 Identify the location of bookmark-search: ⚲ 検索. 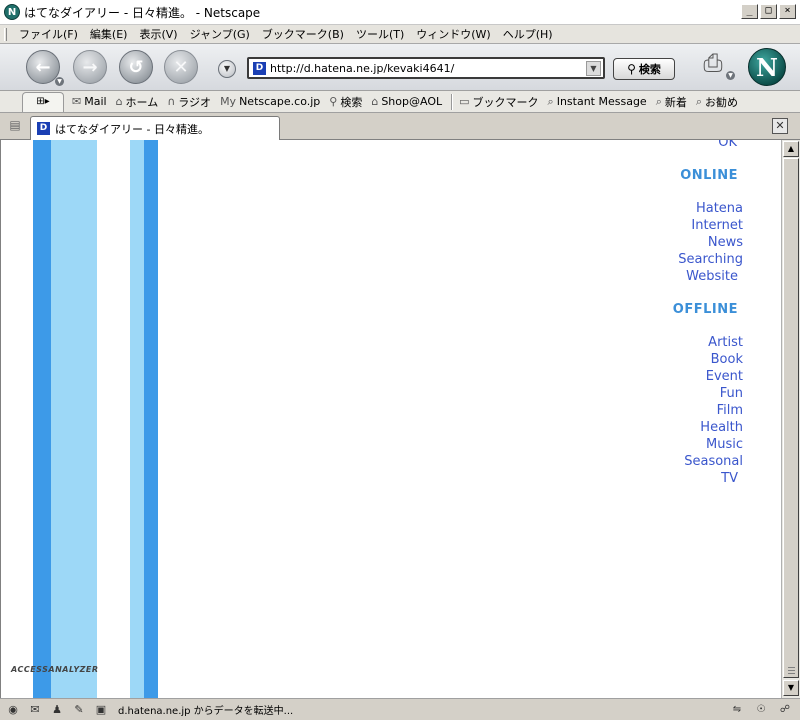
(345, 102).